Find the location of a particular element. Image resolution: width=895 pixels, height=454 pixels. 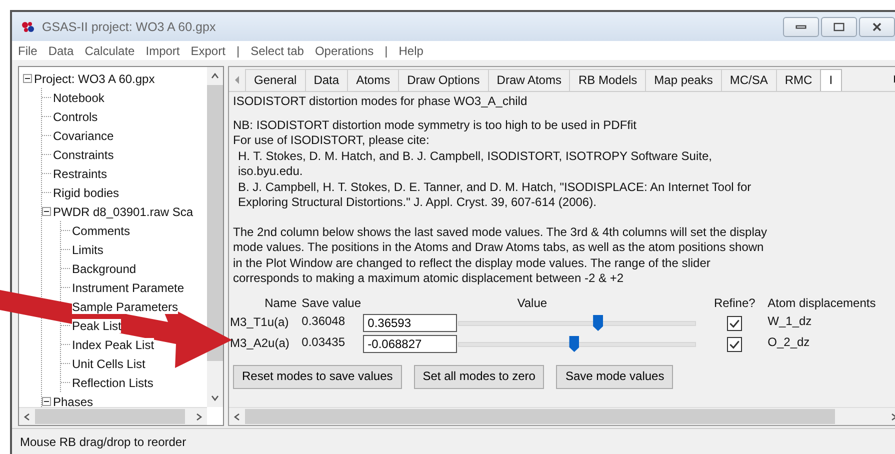

menu-item: Help is located at coordinates (411, 51).